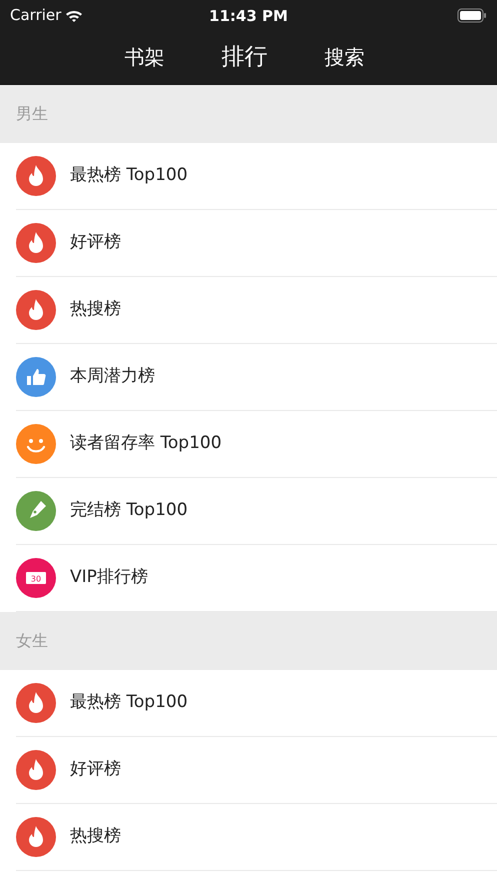 The height and width of the screenshot is (883, 497). I want to click on list-row: 本周潜力榜, so click(256, 377).